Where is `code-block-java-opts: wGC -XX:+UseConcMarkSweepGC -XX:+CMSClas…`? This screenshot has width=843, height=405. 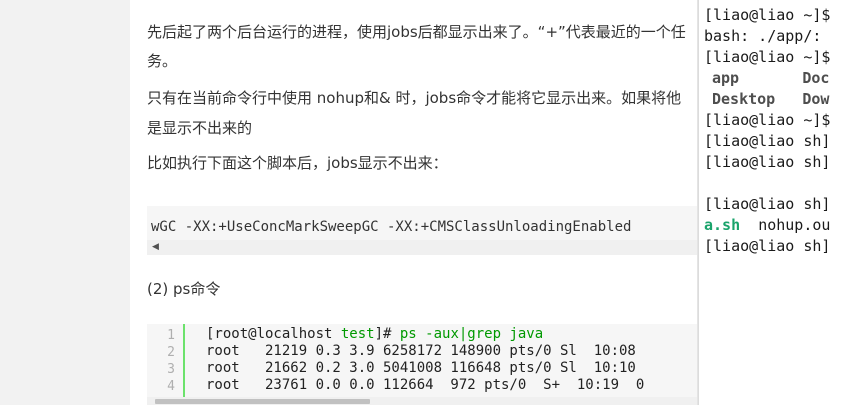
code-block-java-opts: wGC -XX:+UseConcMarkSweepGC -XX:+CMSClas… is located at coordinates (423, 230).